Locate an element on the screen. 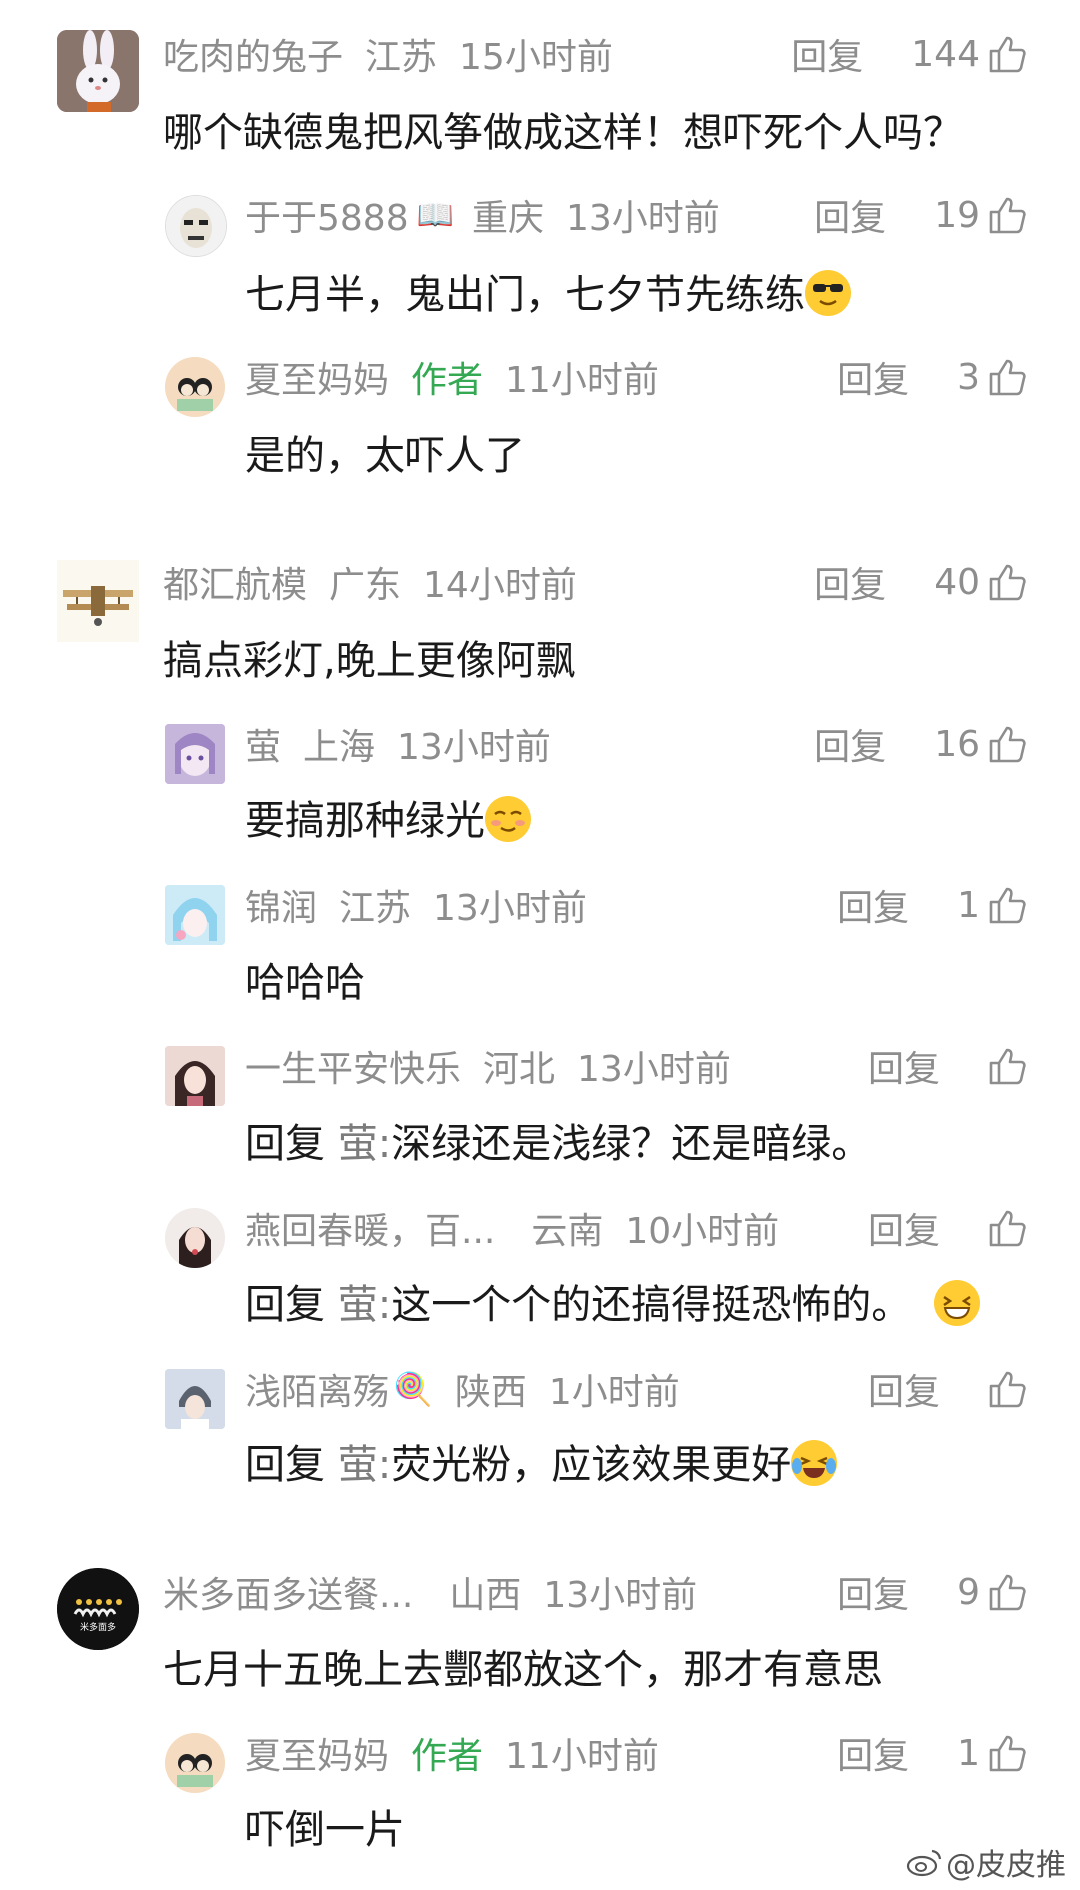 This screenshot has width=1080, height=1890. comment-text: 是的，太吓人了 is located at coordinates (385, 456).